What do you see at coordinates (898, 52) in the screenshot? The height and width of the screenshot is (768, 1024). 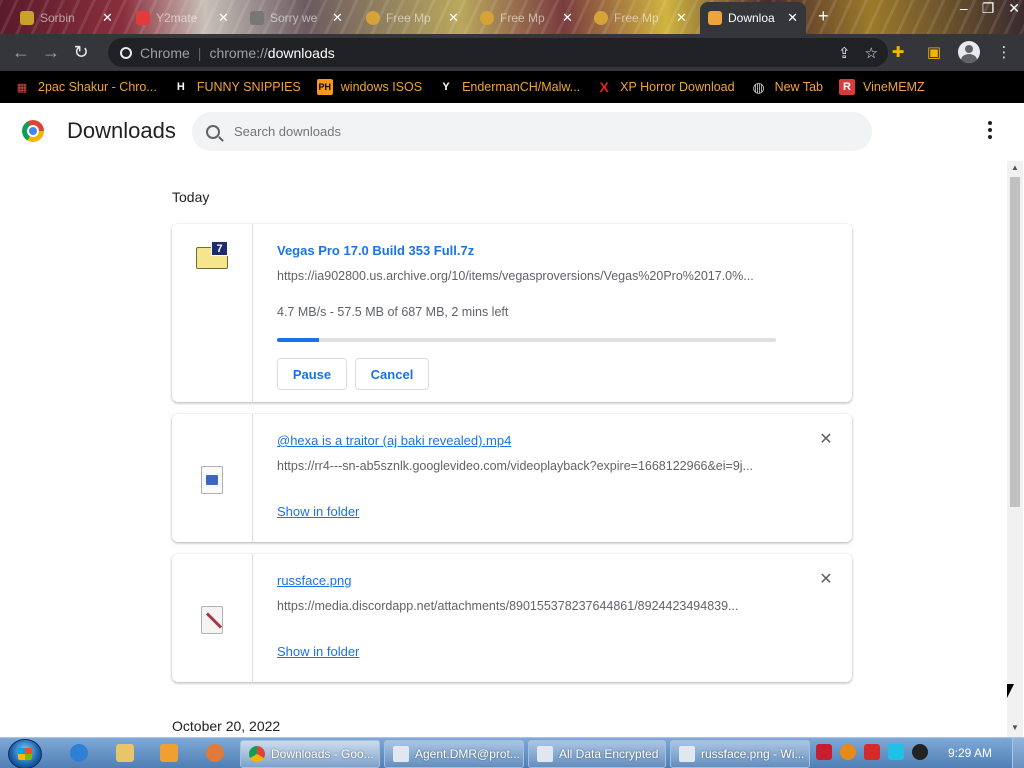 I see `extensions-puzzle-icon: ✚` at bounding box center [898, 52].